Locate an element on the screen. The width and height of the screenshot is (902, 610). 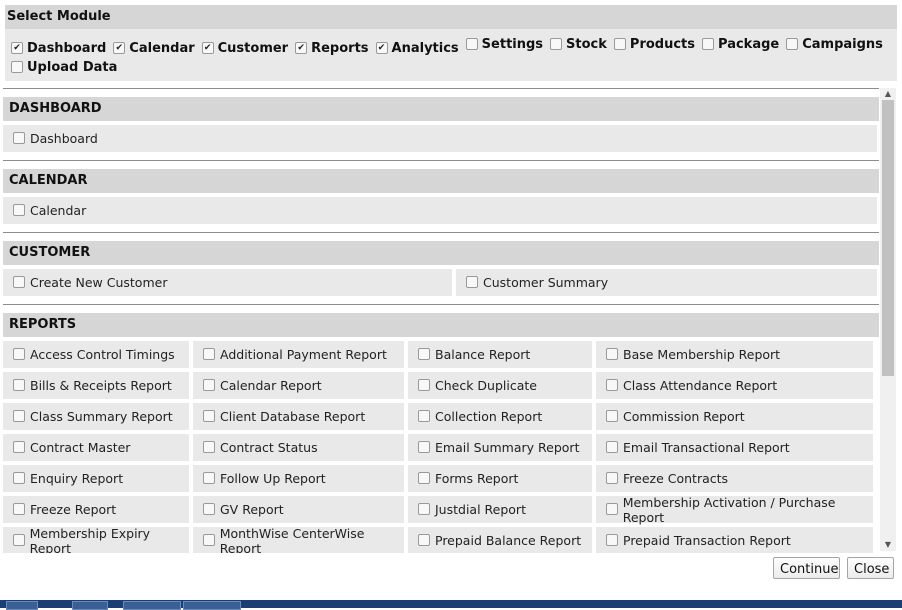
continue-button: Continue is located at coordinates (806, 568).